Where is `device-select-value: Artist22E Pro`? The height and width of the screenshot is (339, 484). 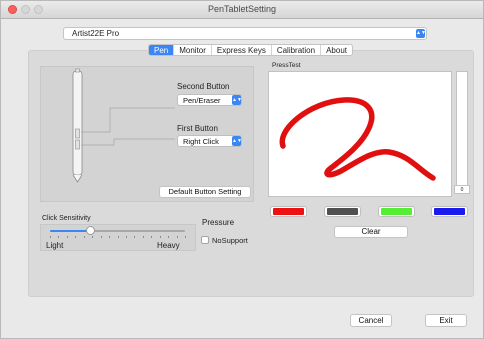 device-select-value: Artist22E Pro is located at coordinates (96, 33).